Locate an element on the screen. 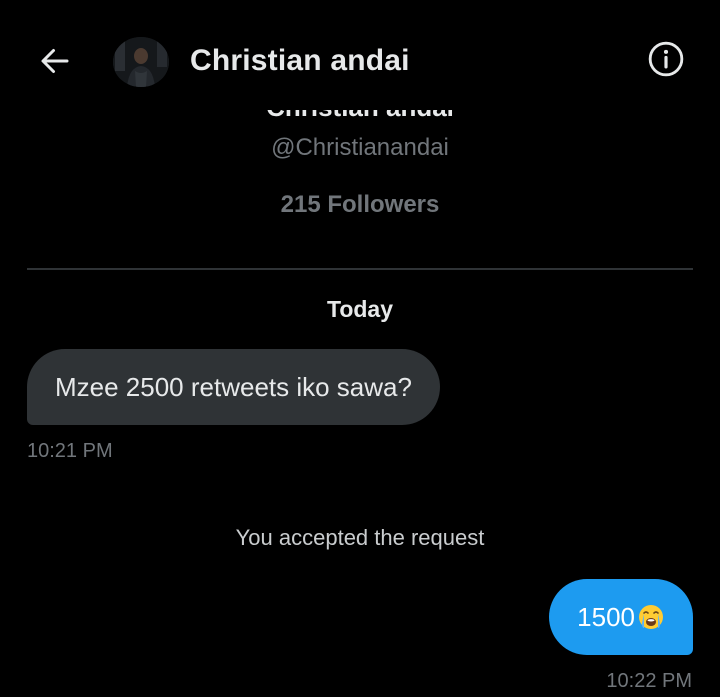  message-timestamp: 10:22 PM is located at coordinates (649, 681).